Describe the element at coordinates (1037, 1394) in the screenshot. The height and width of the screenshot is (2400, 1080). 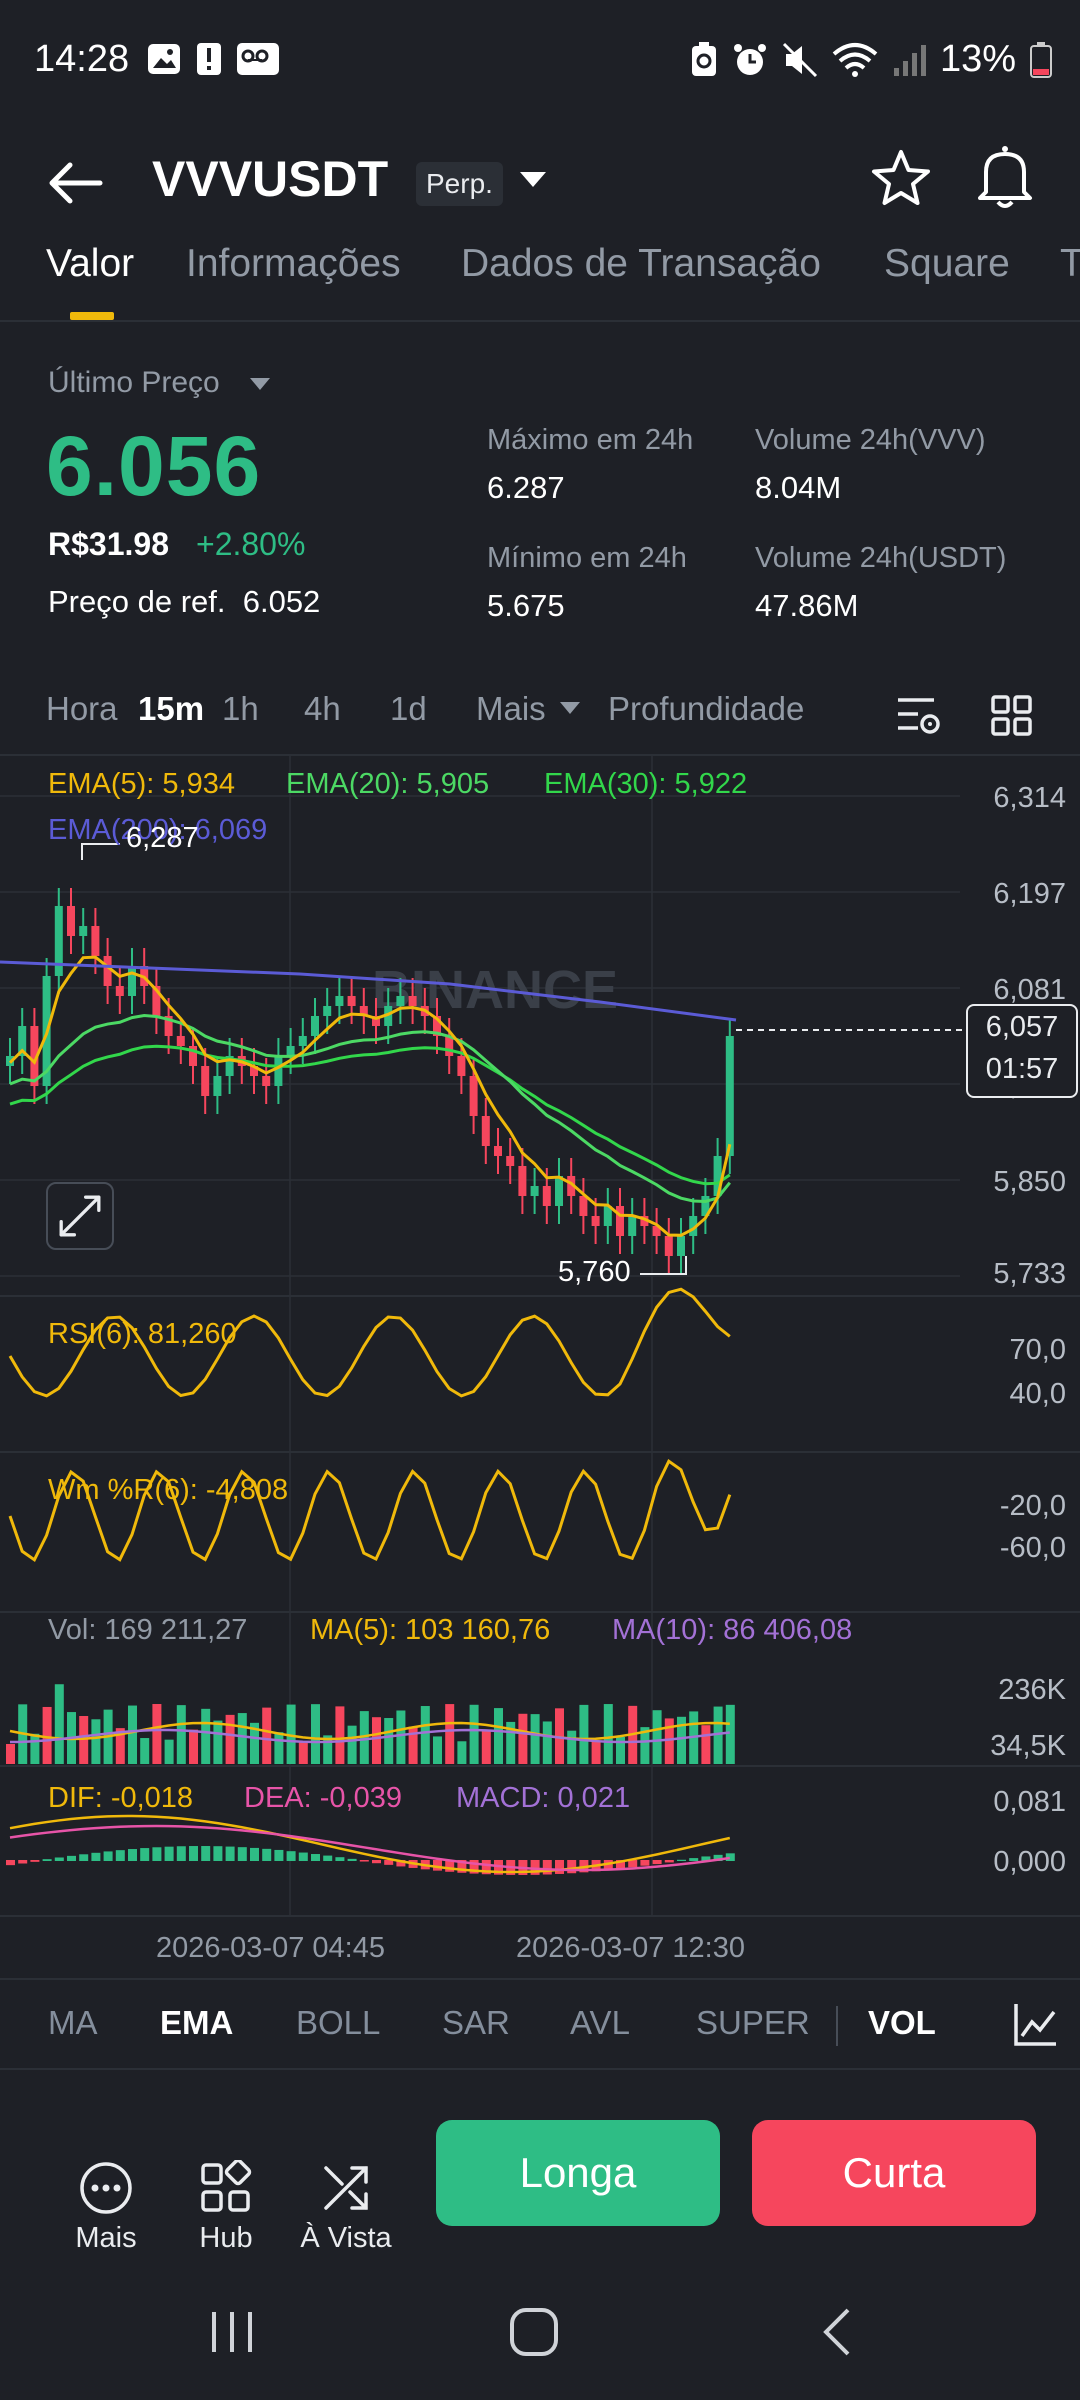
I see `rsi-tick-40: 40,0` at that location.